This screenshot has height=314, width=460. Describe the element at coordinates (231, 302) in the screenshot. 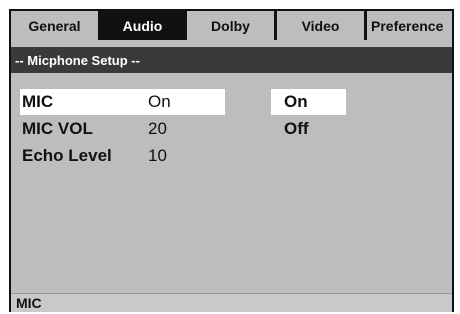

I see `status-bar: MIC` at that location.